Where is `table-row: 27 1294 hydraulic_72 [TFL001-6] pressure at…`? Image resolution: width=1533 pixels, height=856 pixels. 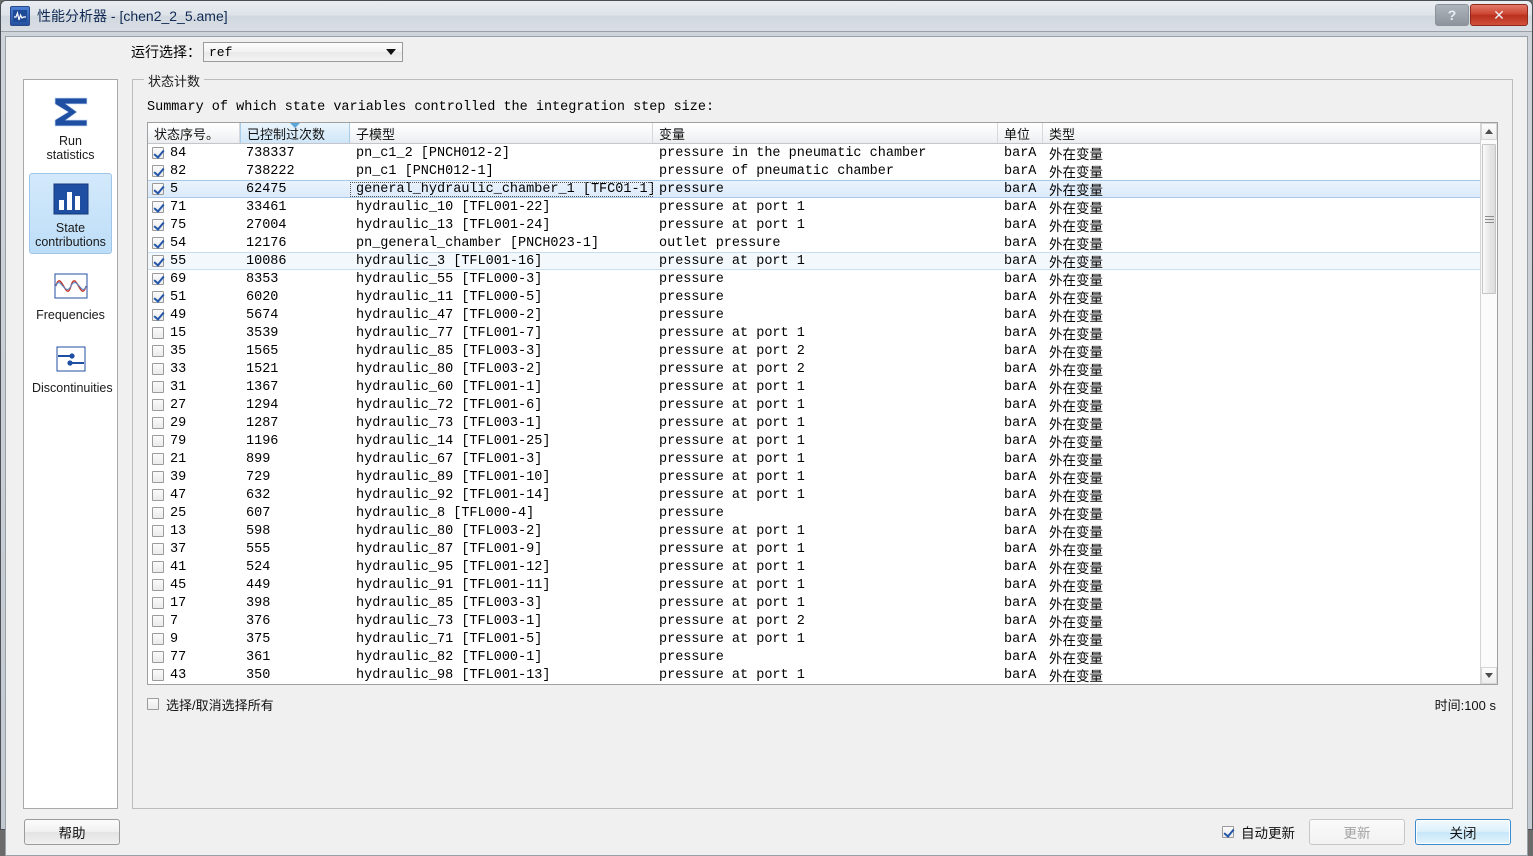 table-row: 27 1294 hydraulic_72 [TFL001-6] pressure at… is located at coordinates (822, 406).